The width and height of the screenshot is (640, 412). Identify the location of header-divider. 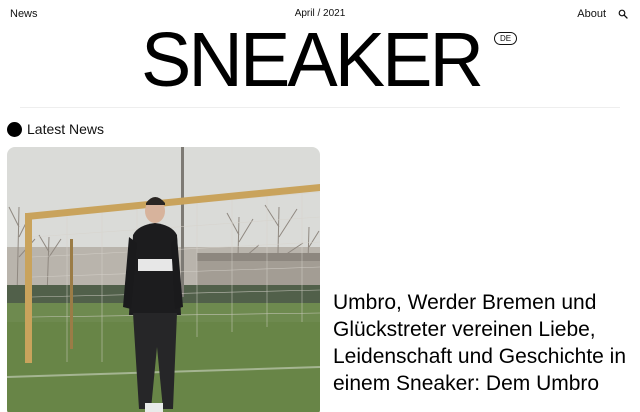
(320, 107).